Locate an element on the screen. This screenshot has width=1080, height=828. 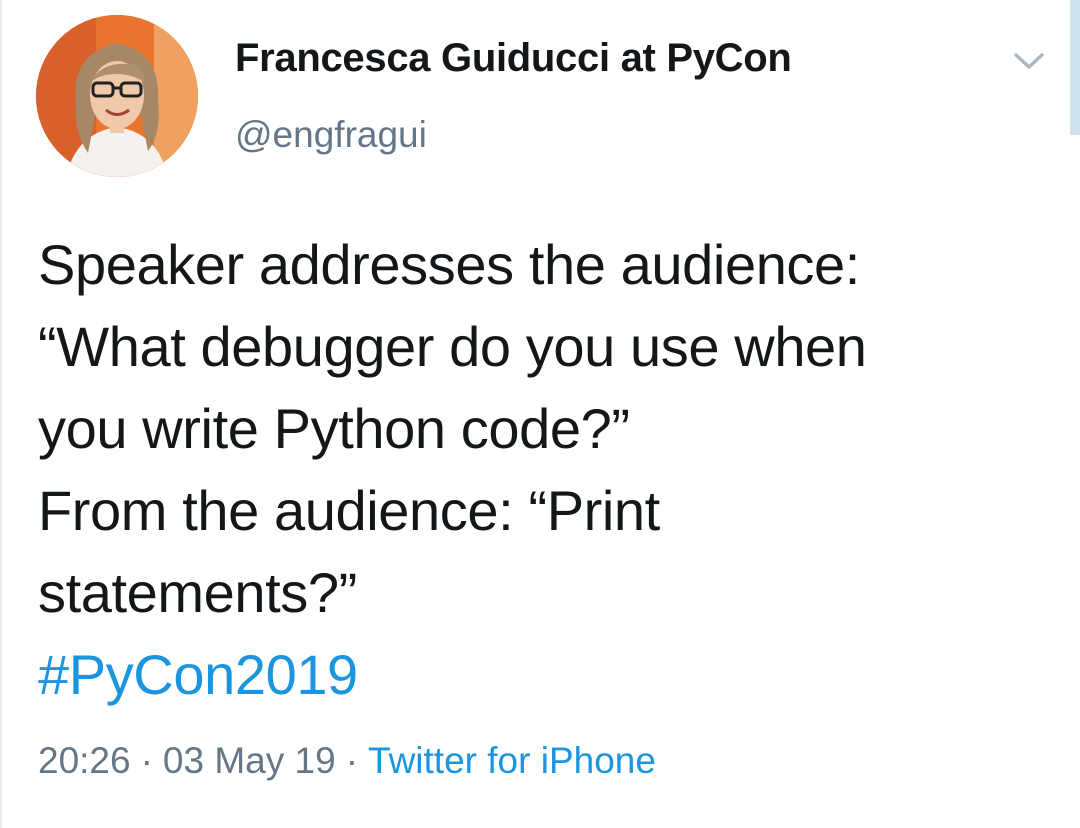
avatar-photo is located at coordinates (117, 96).